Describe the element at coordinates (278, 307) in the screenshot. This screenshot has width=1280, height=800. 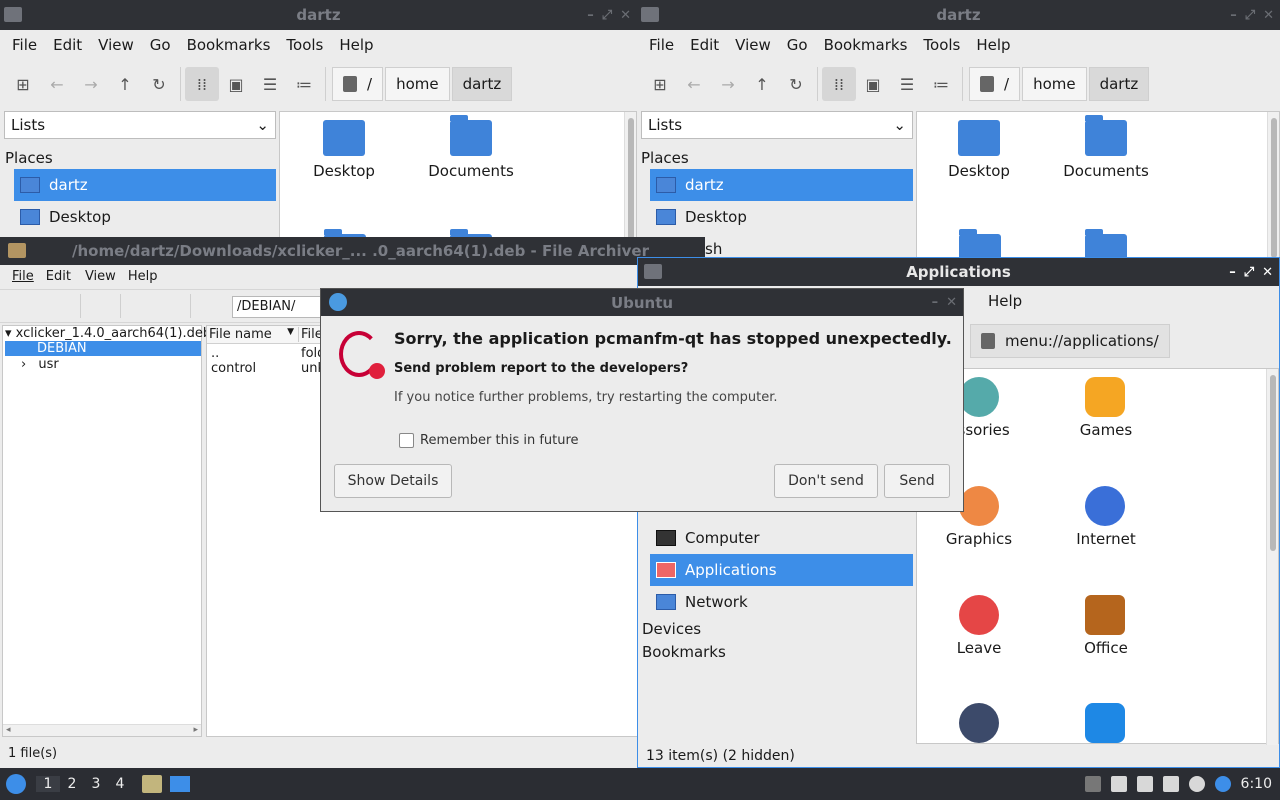
I see `location-field: /DEBIAN/` at that location.